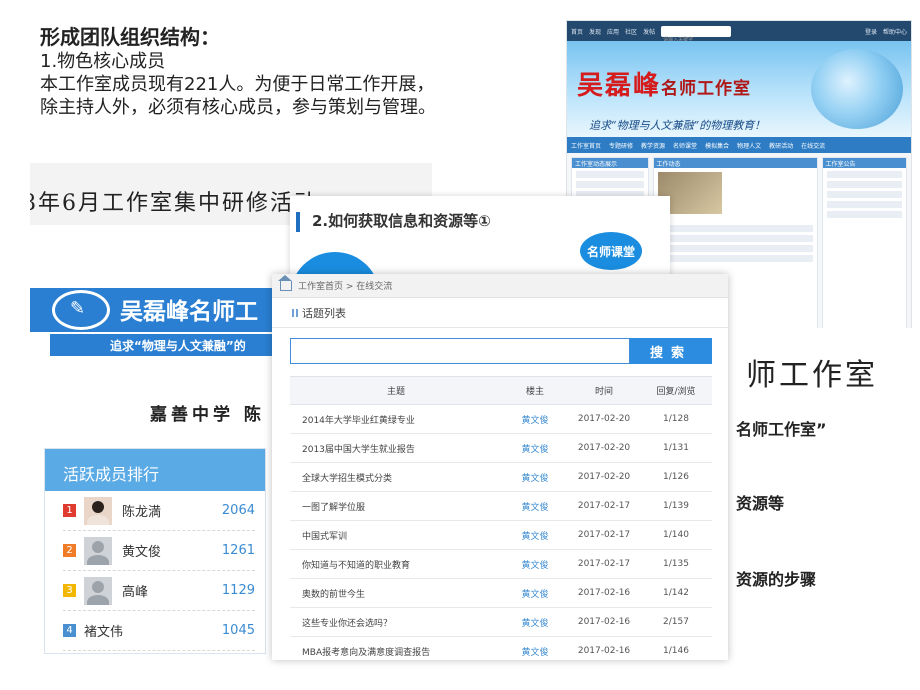  I want to click on member-row: 3 高峰 1129, so click(159, 591).